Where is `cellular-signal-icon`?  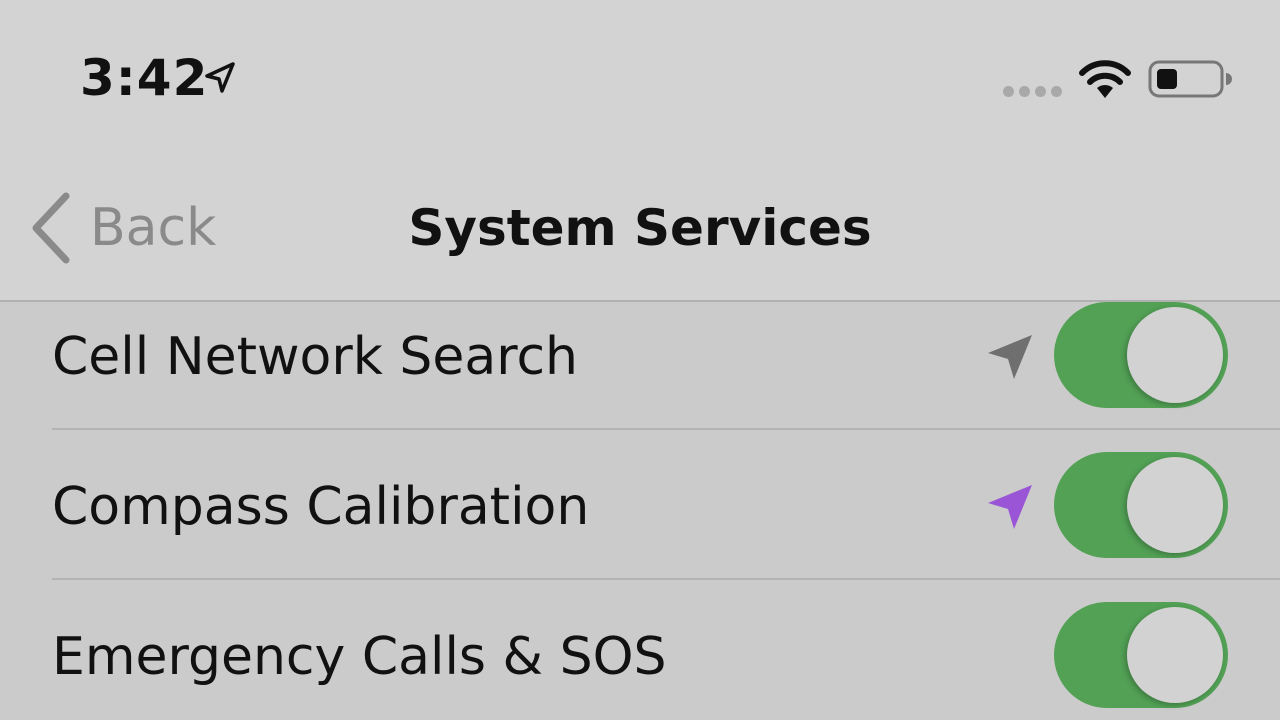
cellular-signal-icon is located at coordinates (1032, 92).